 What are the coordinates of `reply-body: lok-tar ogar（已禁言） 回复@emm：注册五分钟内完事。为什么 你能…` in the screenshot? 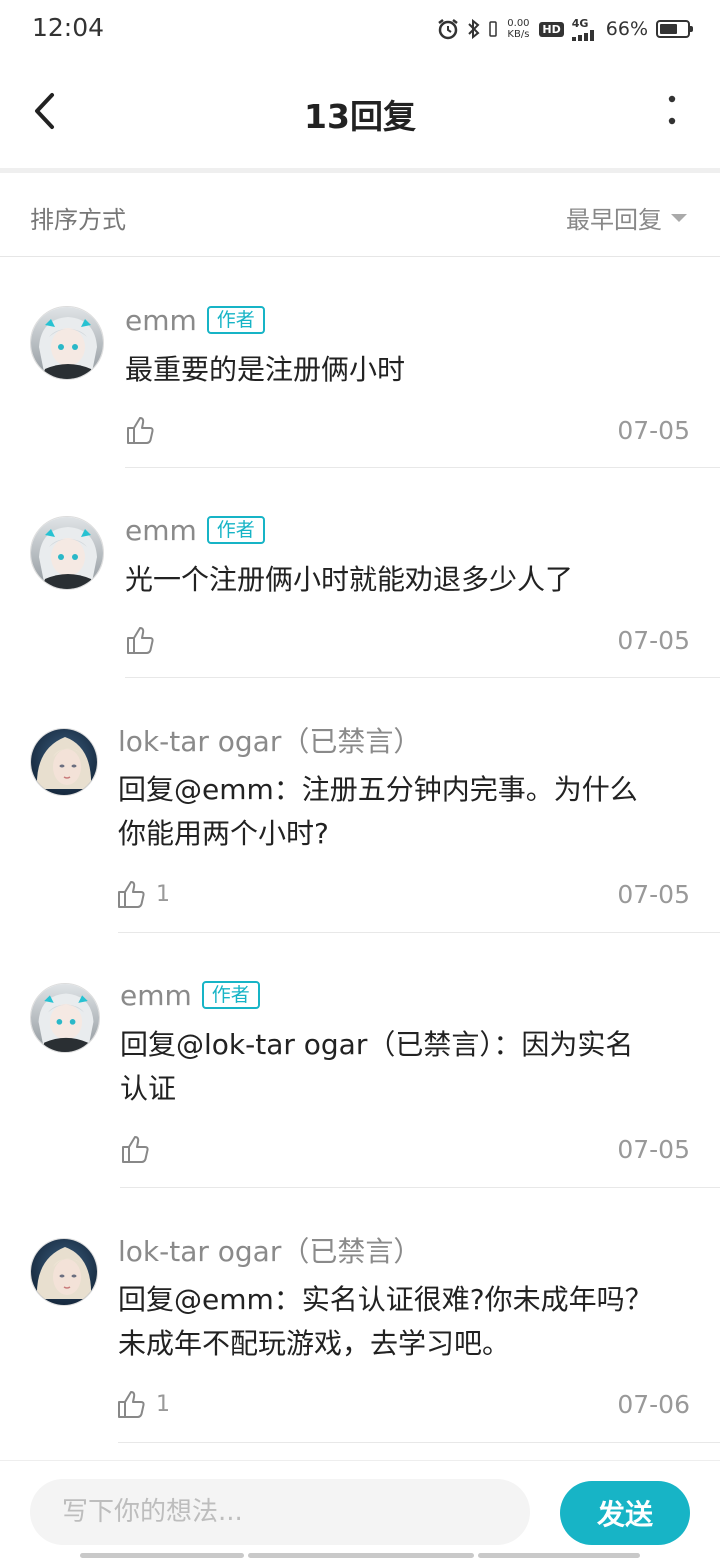 It's located at (404, 788).